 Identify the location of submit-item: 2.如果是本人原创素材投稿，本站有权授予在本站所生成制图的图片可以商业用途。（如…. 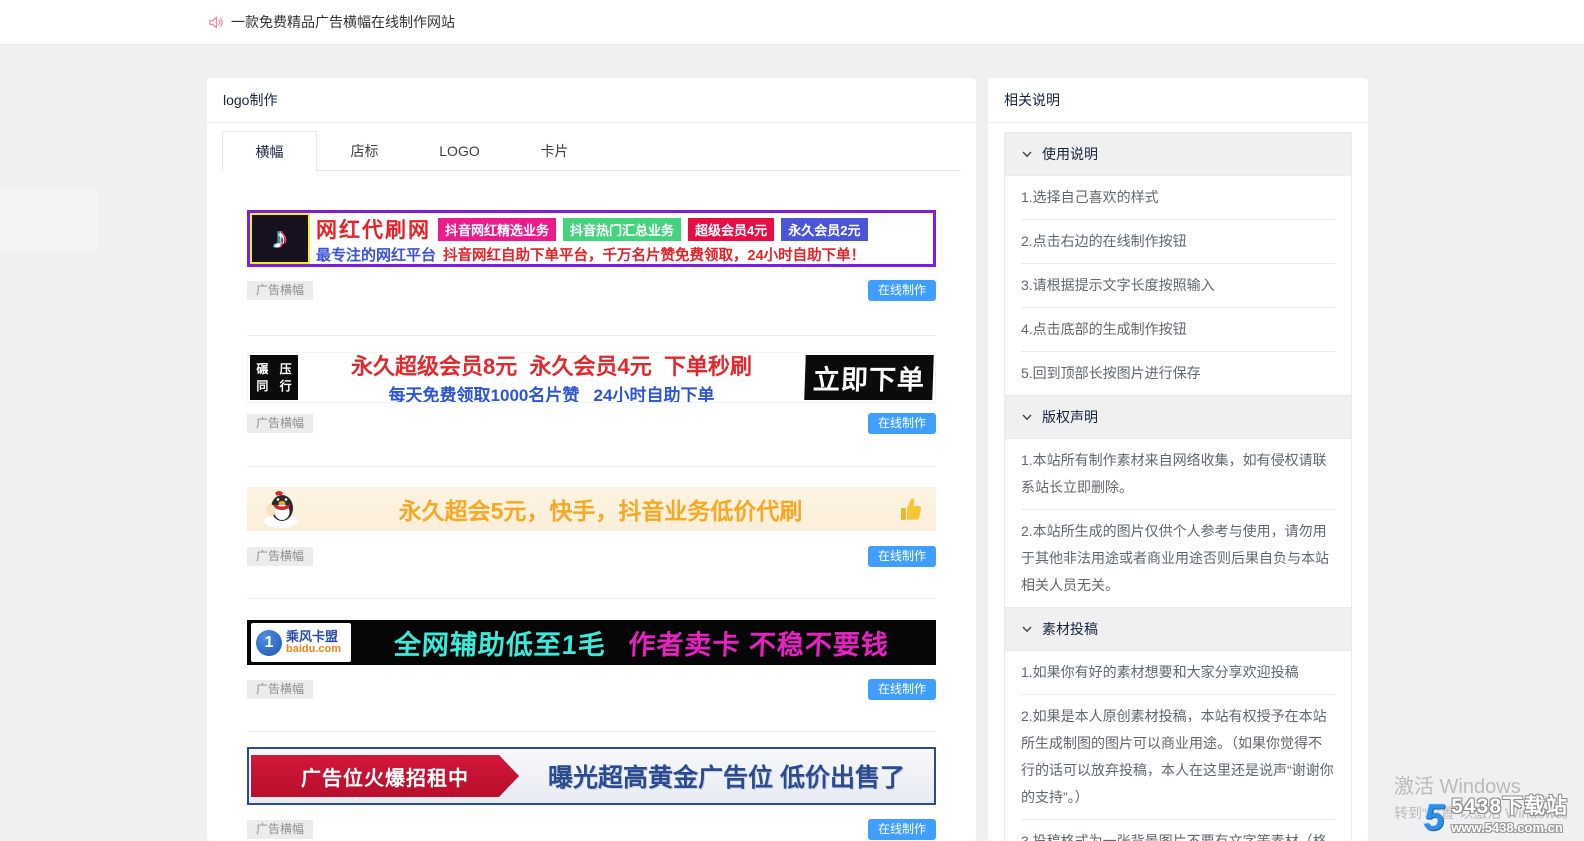
(1177, 756).